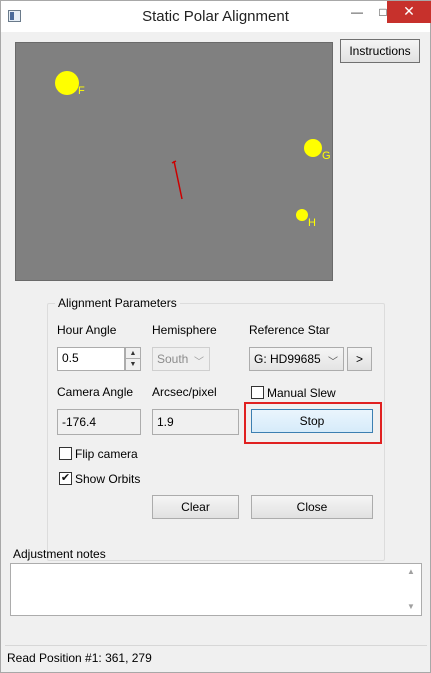  I want to click on star-h-label: H, so click(312, 223).